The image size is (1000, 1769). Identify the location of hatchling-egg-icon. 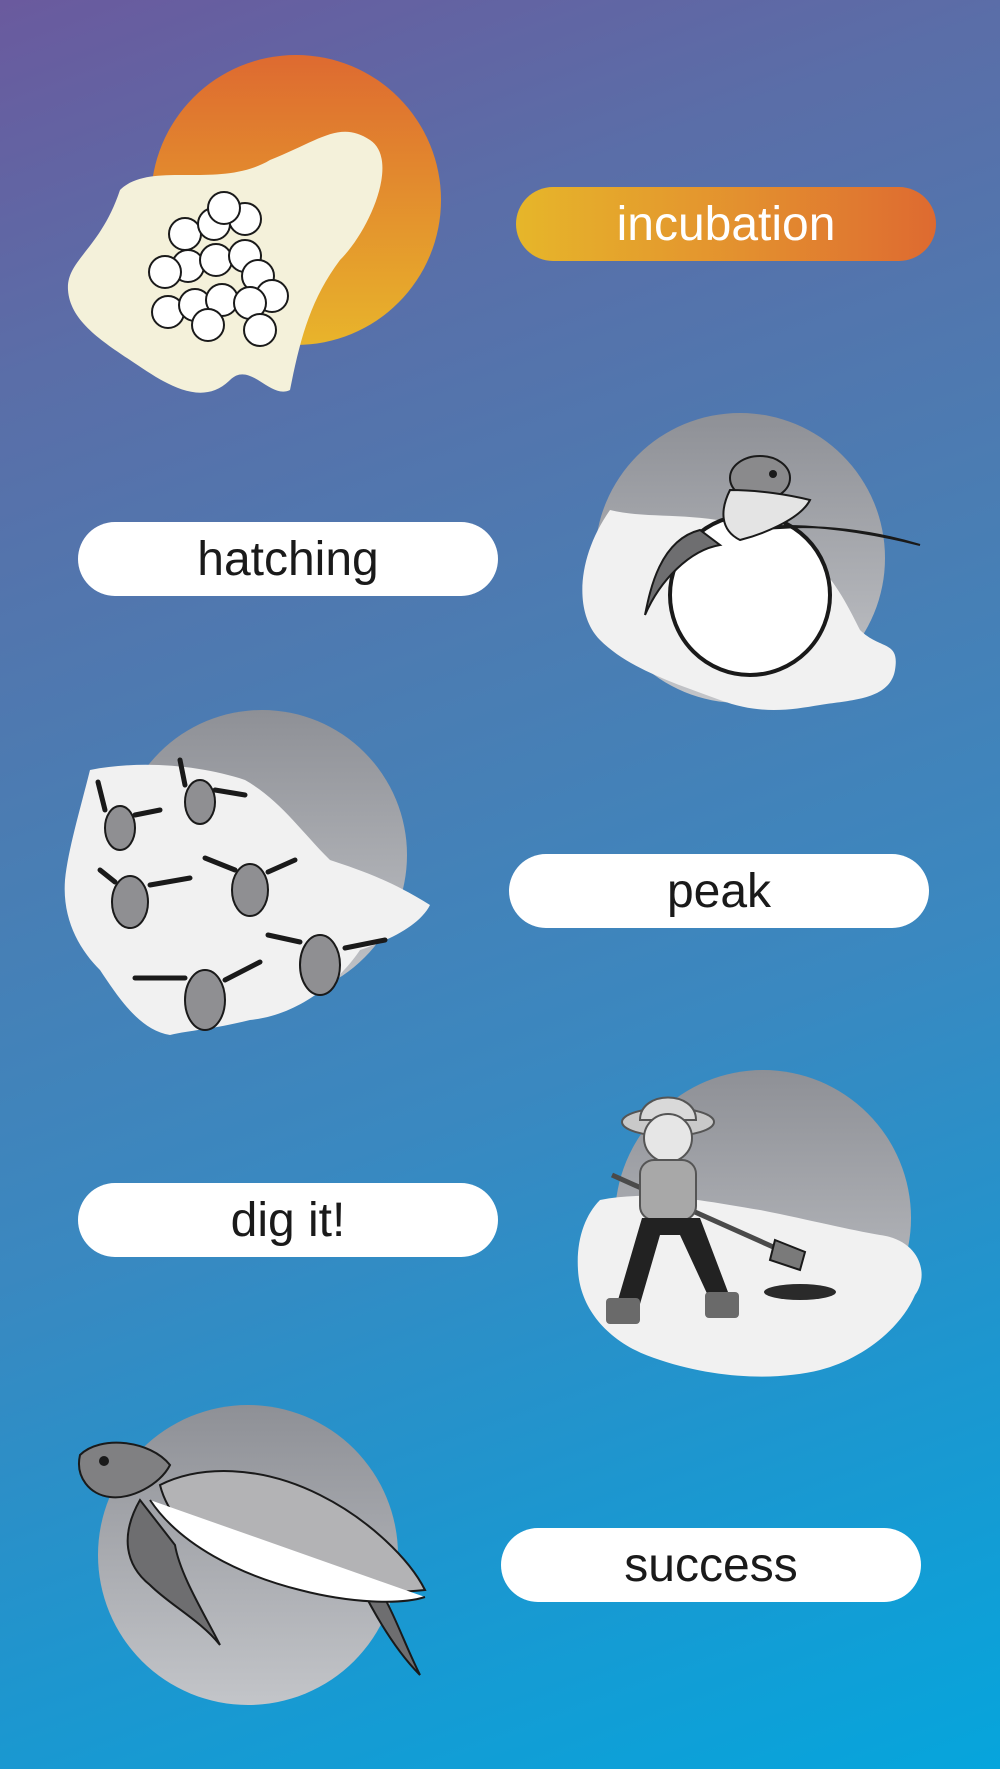
(751, 561).